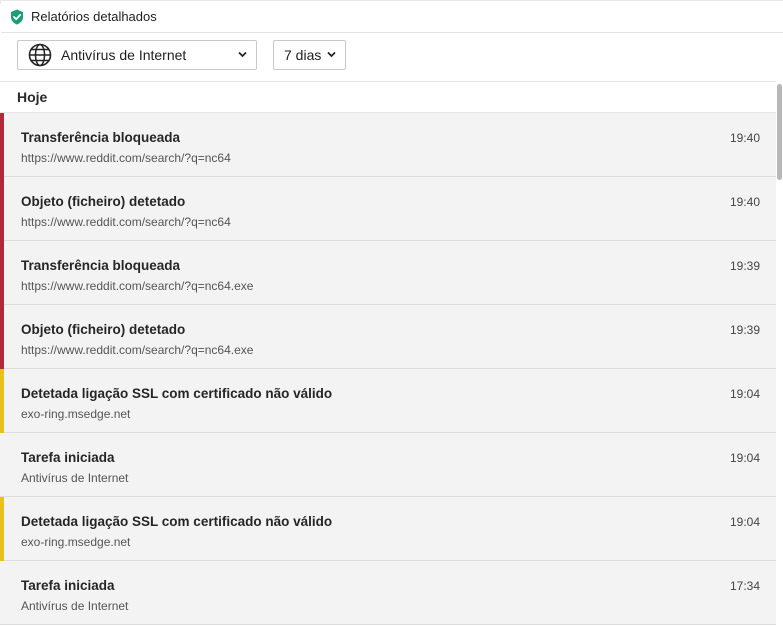  What do you see at coordinates (744, 586) in the screenshot?
I see `event-time: 17:34` at bounding box center [744, 586].